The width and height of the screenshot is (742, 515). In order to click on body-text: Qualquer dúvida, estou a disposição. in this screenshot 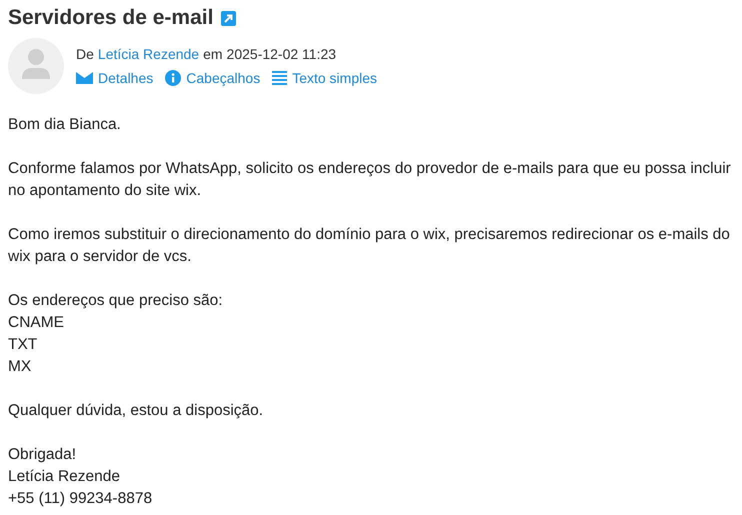, I will do `click(136, 411)`.